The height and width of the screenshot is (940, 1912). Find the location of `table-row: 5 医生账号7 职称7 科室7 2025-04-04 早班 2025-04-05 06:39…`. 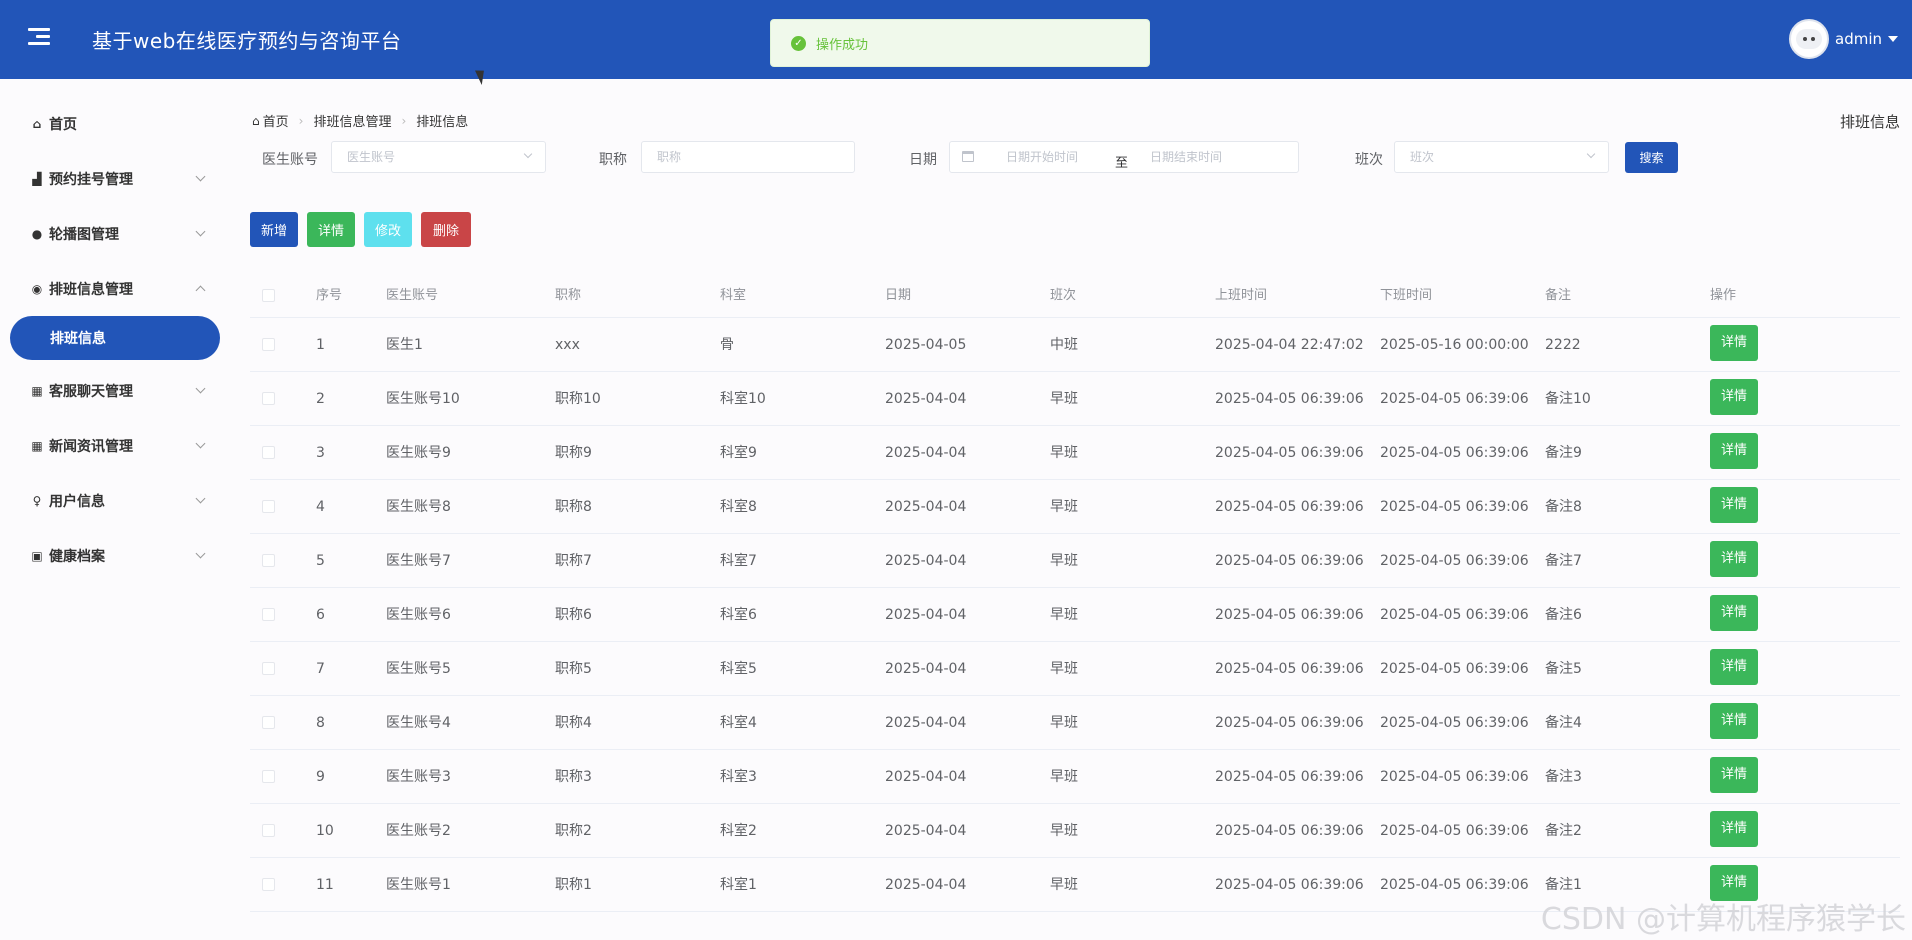

table-row: 5 医生账号7 职称7 科室7 2025-04-04 早班 2025-04-05 06:39… is located at coordinates (1075, 561).